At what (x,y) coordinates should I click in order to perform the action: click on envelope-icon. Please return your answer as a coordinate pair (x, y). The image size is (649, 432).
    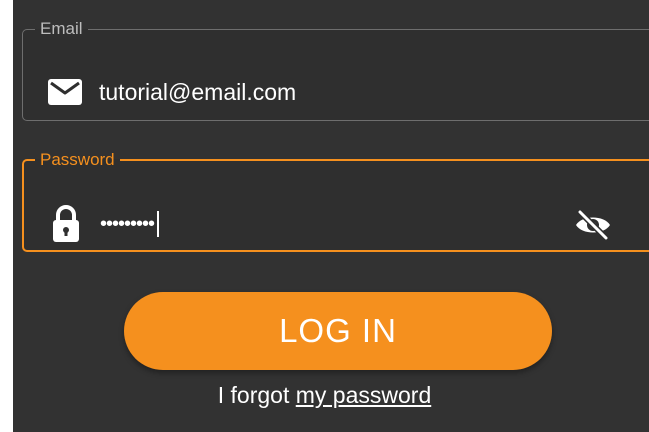
    Looking at the image, I should click on (65, 92).